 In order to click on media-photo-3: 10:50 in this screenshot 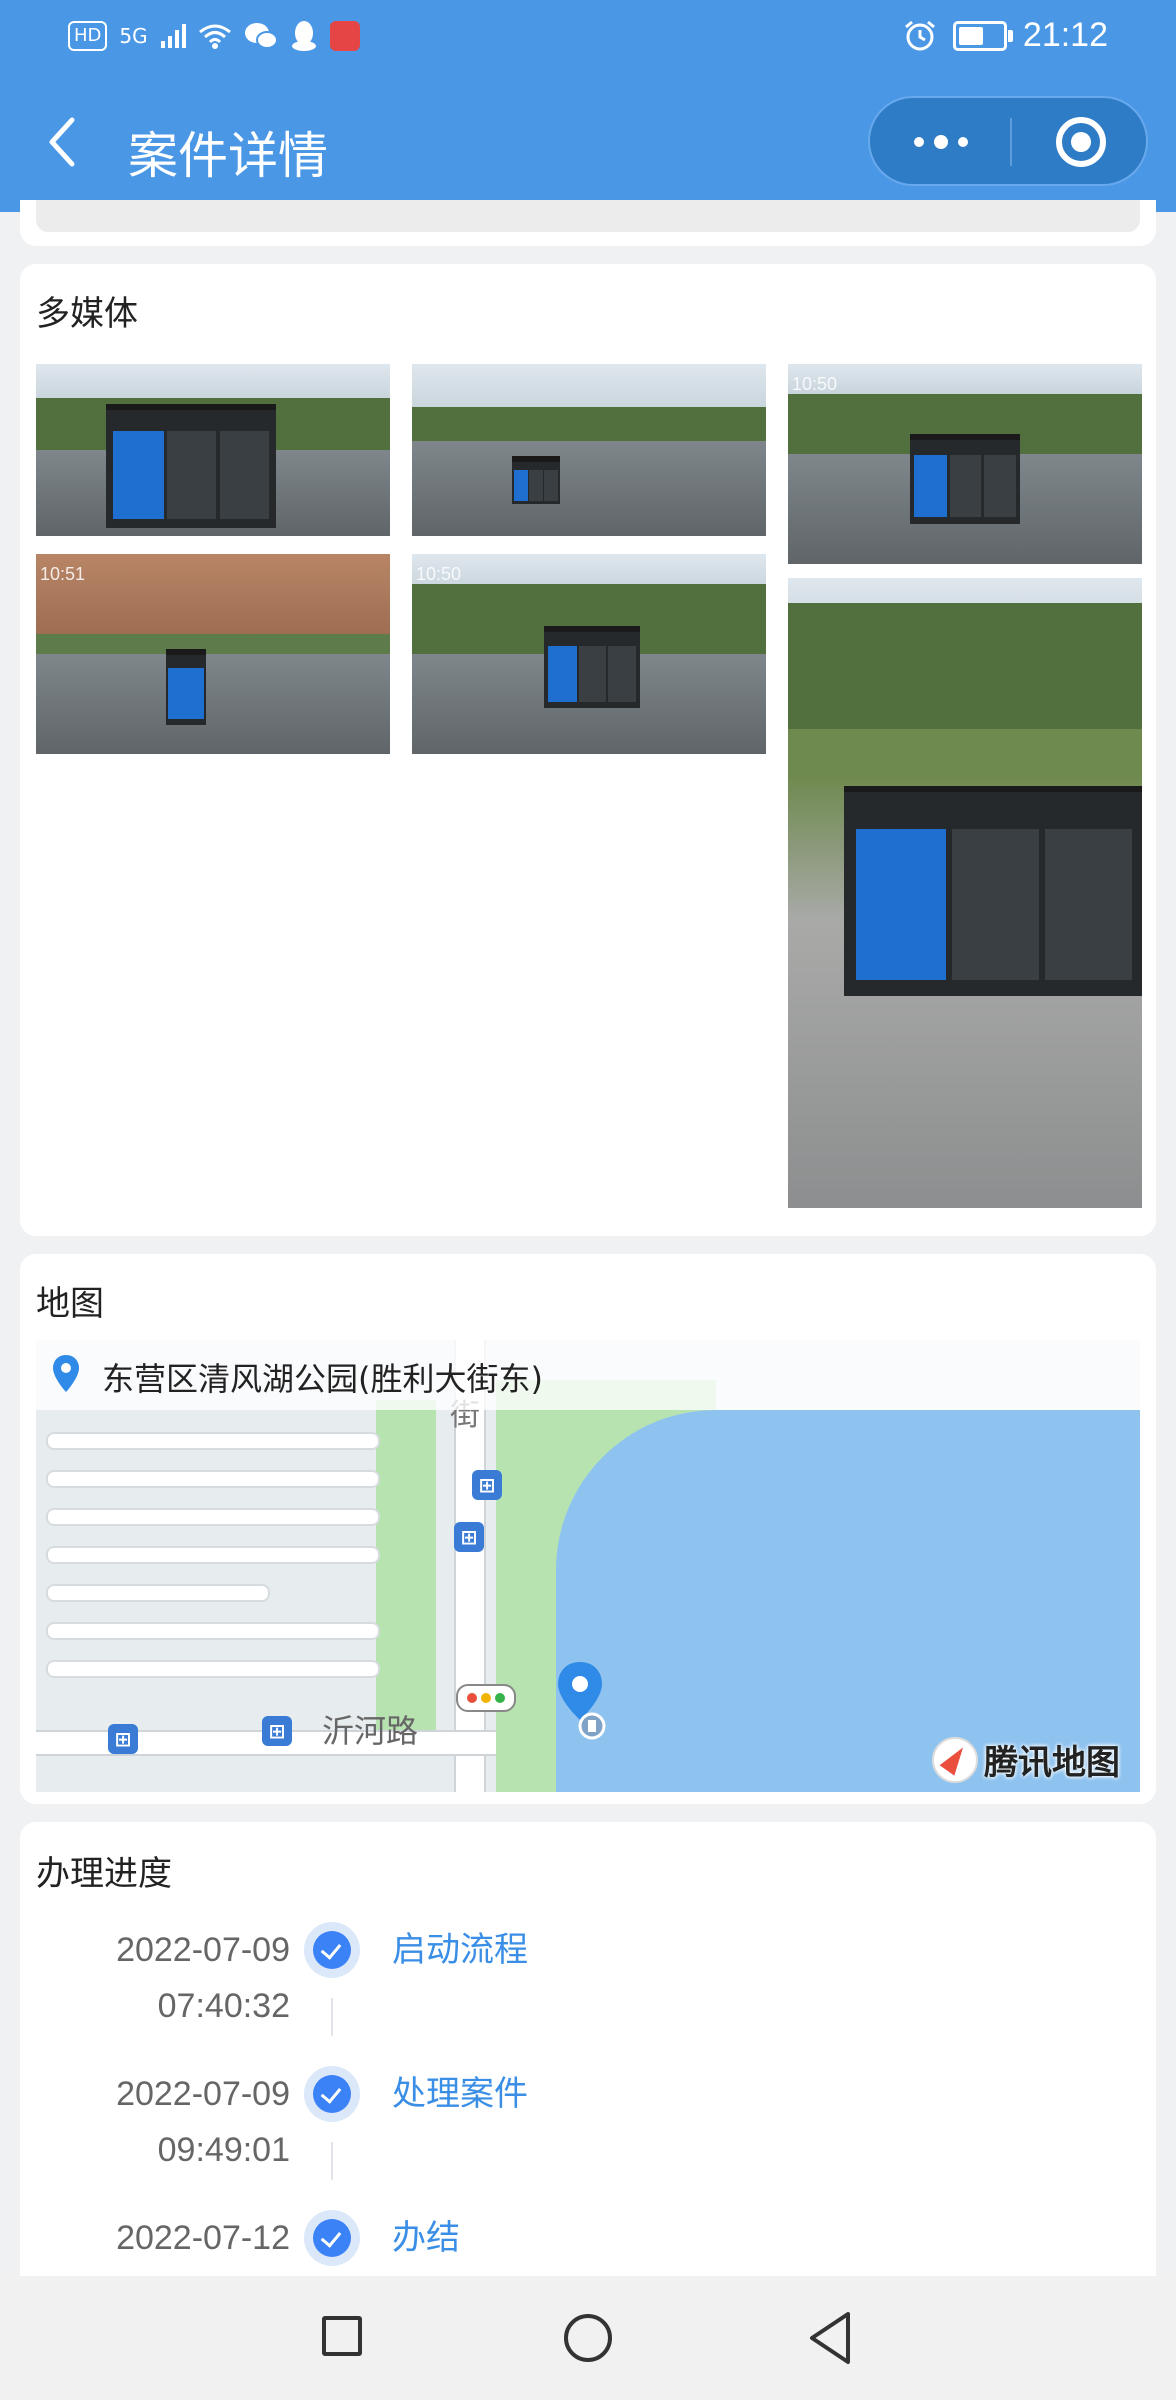, I will do `click(965, 464)`.